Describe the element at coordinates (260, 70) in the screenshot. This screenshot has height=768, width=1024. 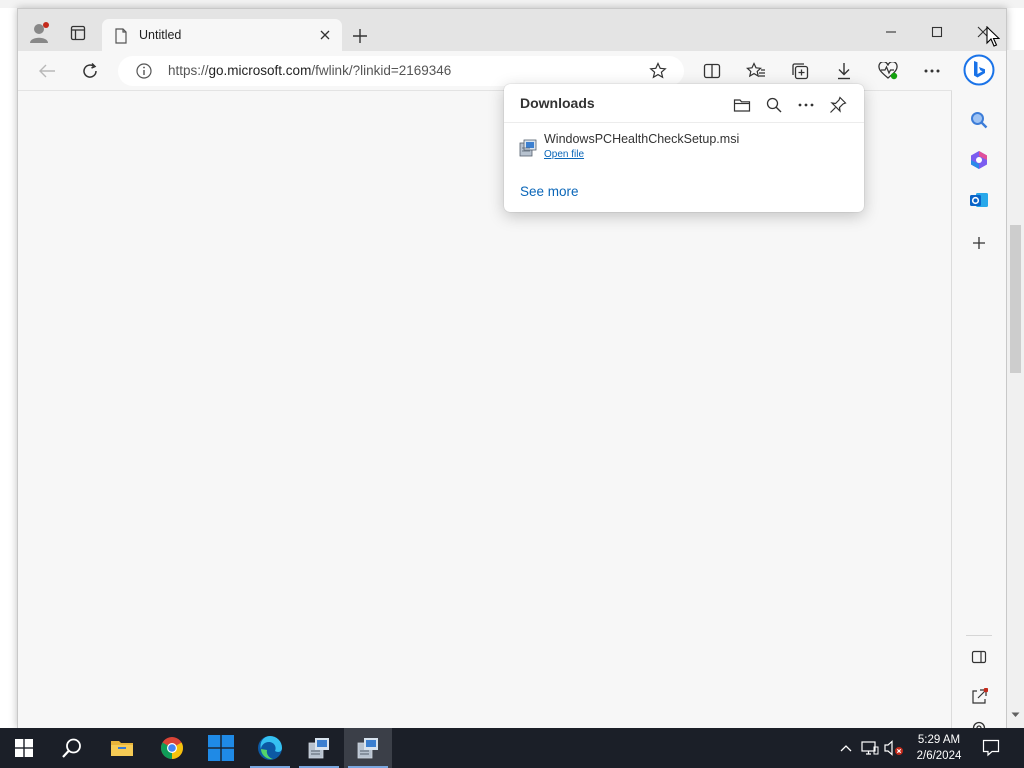
I see `url-host: go.microsoft.com` at that location.